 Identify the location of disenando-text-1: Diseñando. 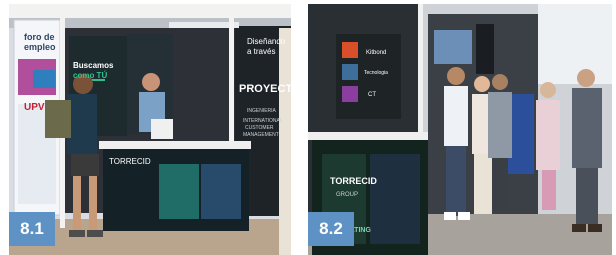
(266, 41).